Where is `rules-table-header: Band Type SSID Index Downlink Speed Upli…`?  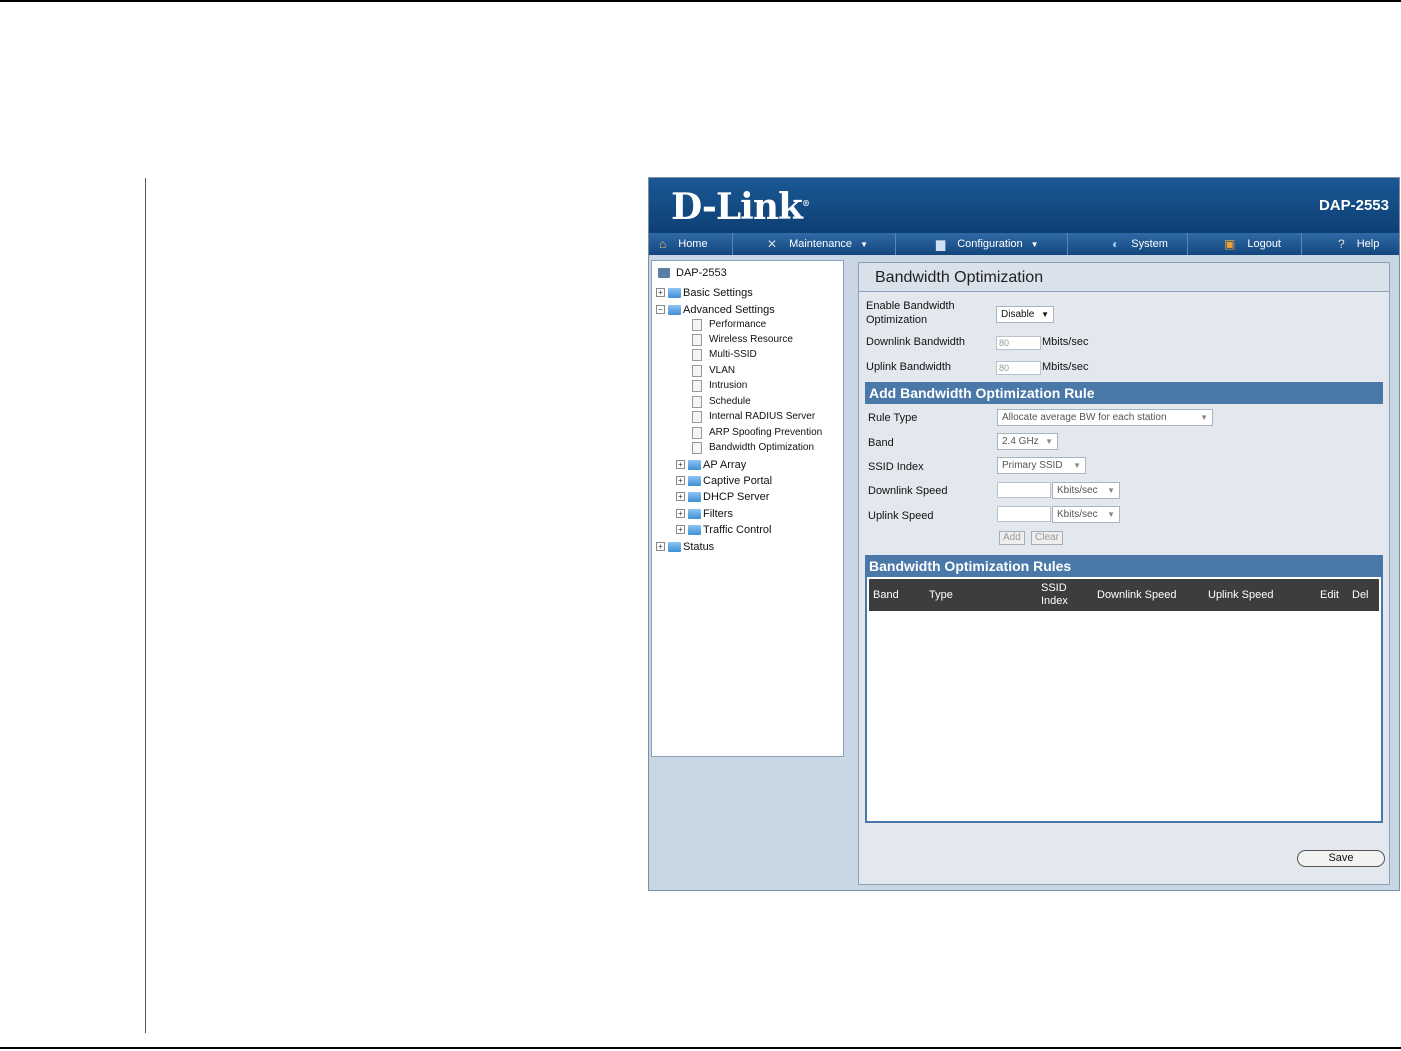 rules-table-header: Band Type SSID Index Downlink Speed Upli… is located at coordinates (1124, 595).